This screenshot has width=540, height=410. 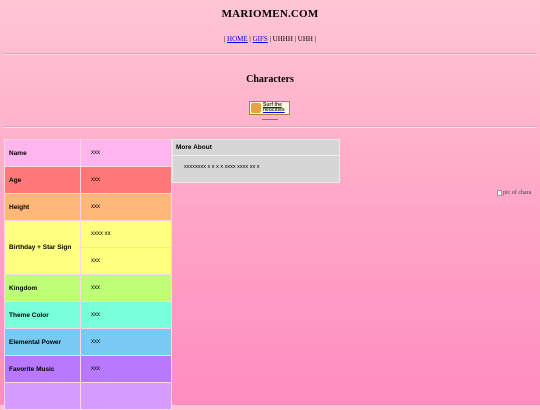 What do you see at coordinates (499, 193) in the screenshot?
I see `broken-image-icon` at bounding box center [499, 193].